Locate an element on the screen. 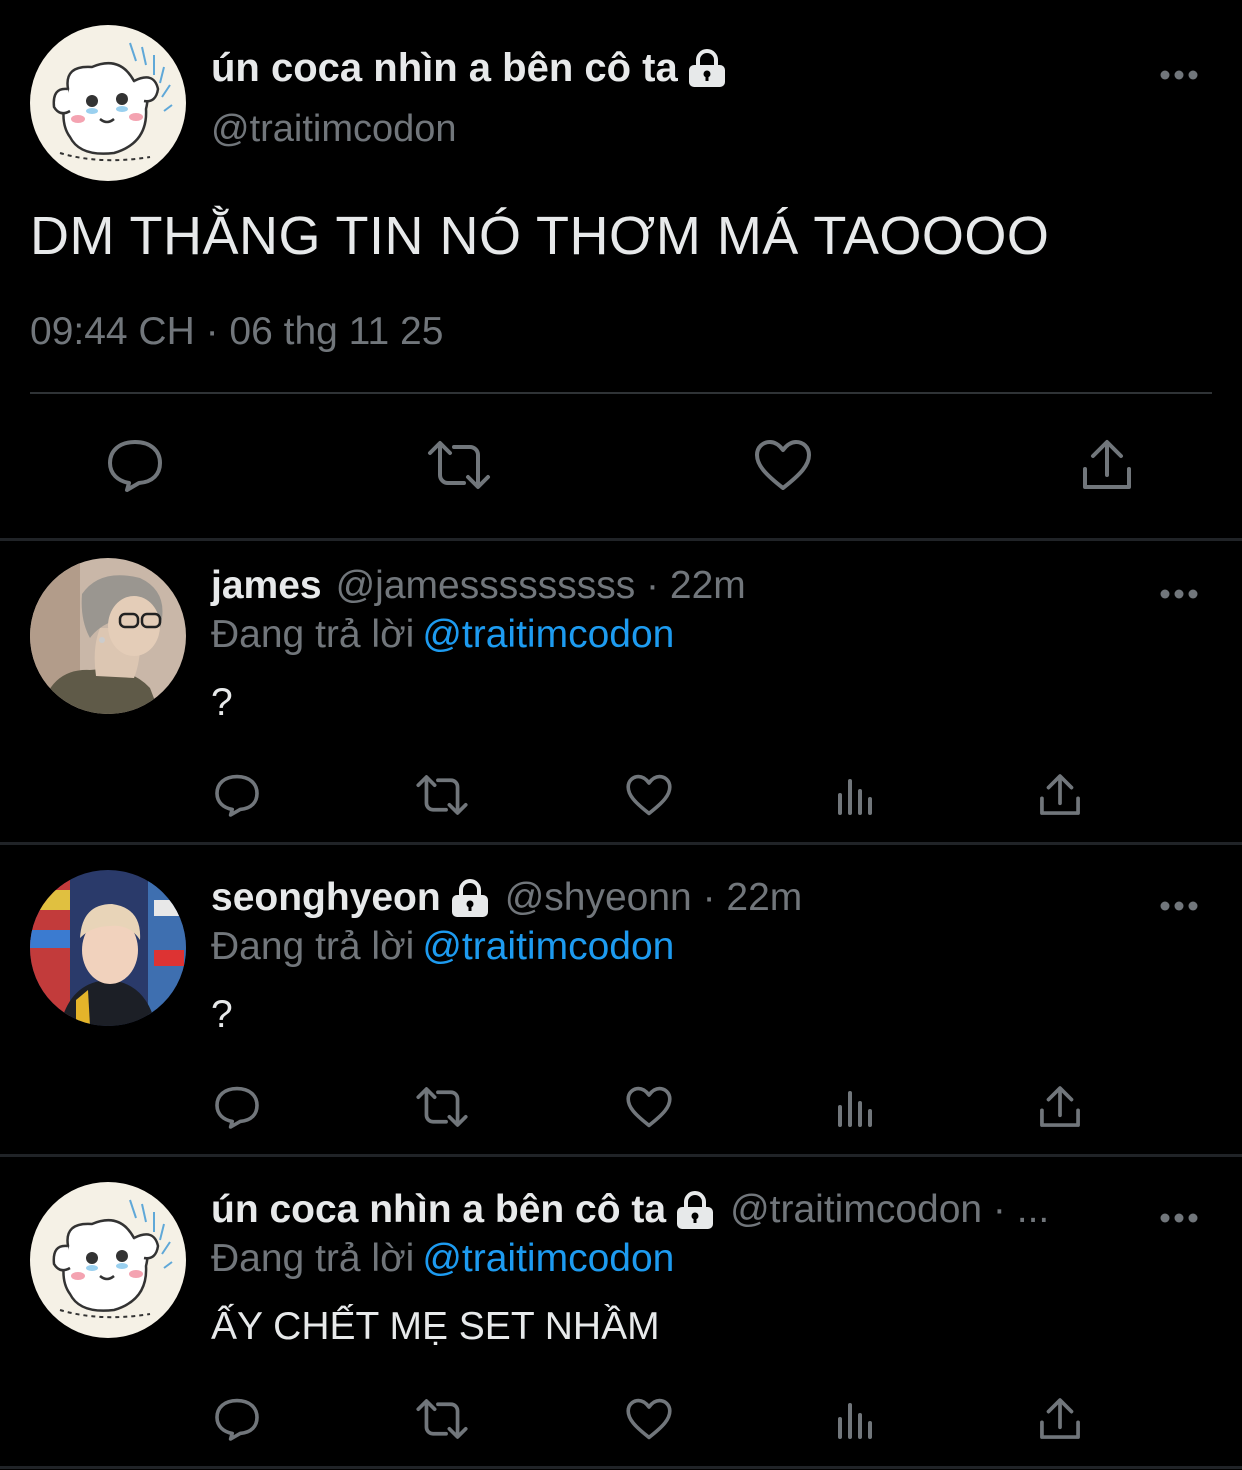 Image resolution: width=1242 pixels, height=1470 pixels. reply-meta: seonghyeon @shyeonn · 22m is located at coordinates (506, 898).